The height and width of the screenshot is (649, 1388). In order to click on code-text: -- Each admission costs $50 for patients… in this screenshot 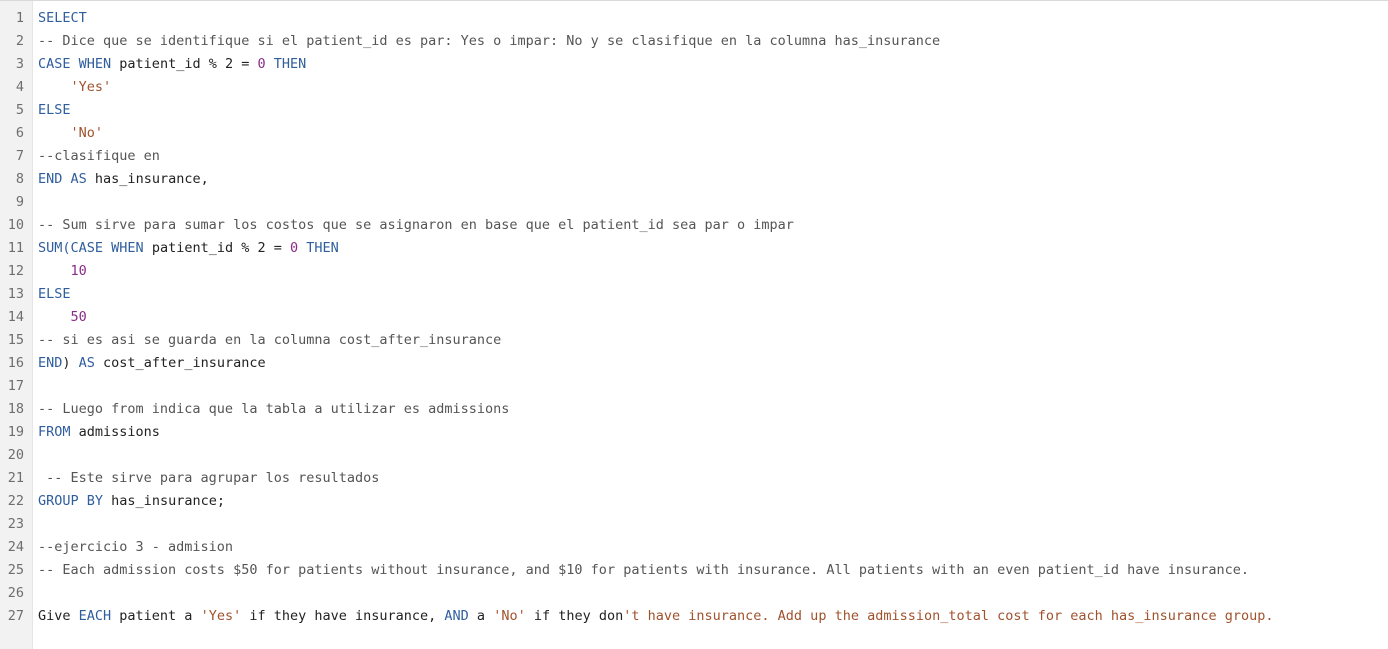, I will do `click(643, 570)`.